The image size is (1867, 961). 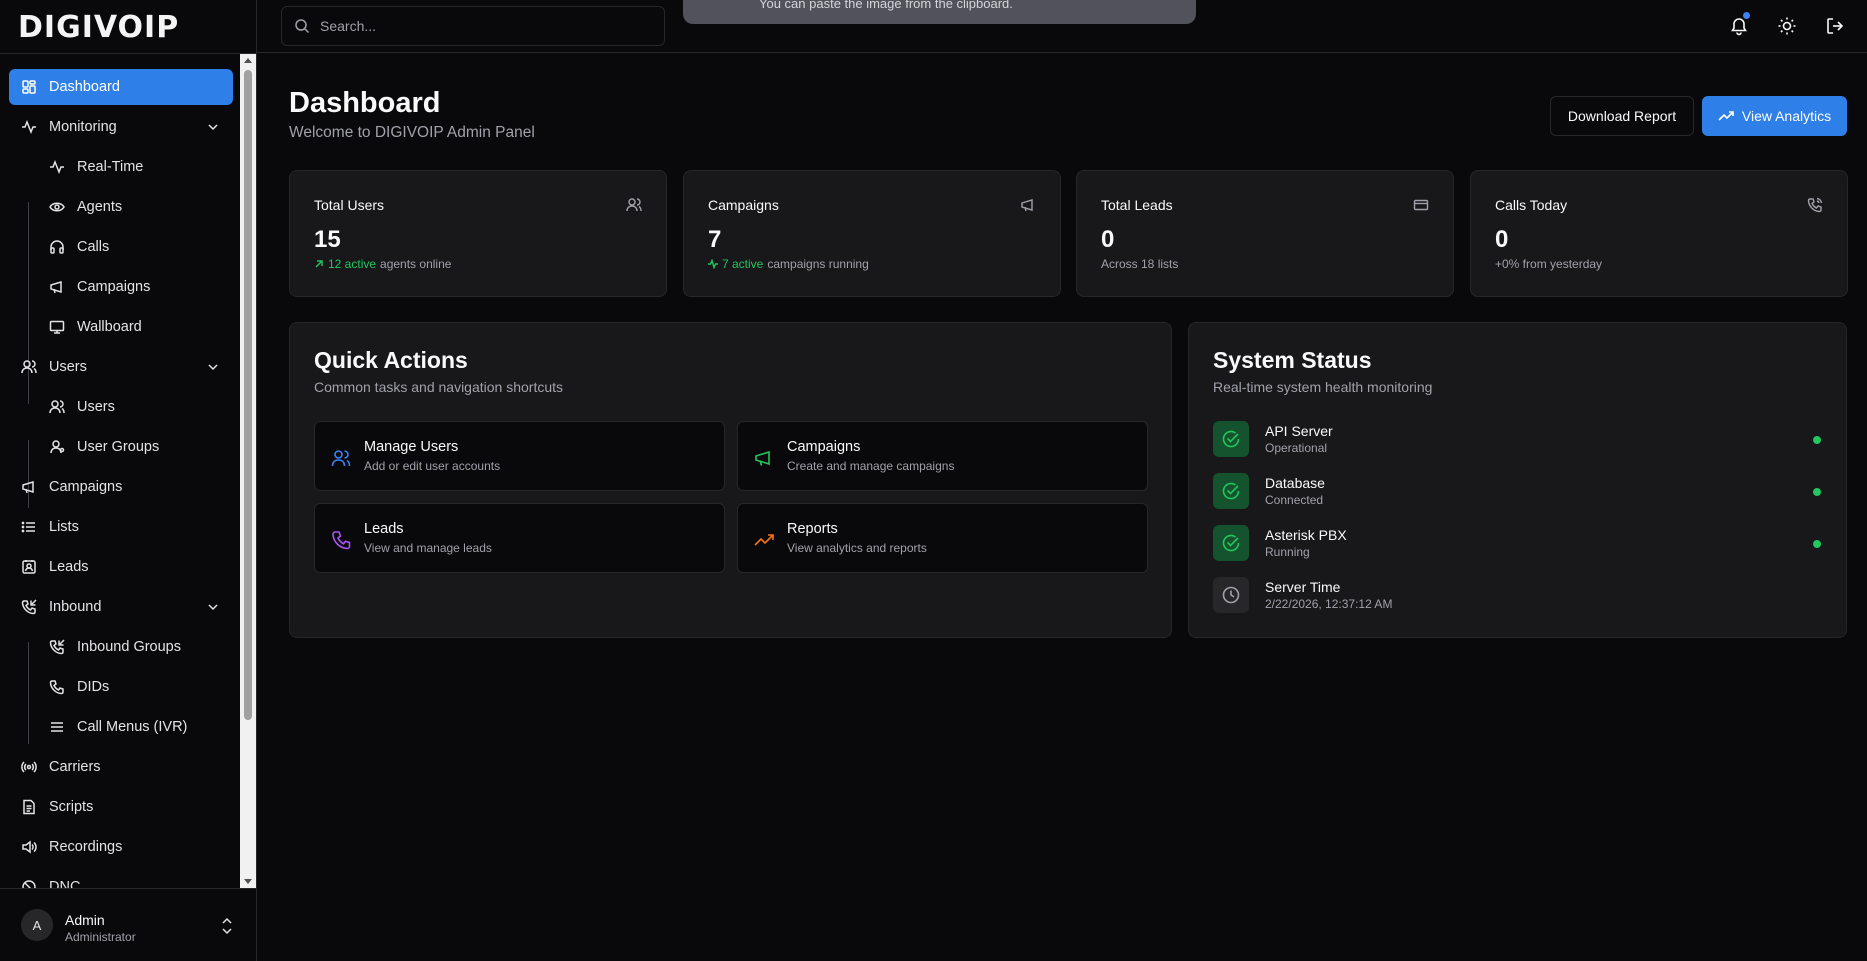 I want to click on search-box, so click(x=473, y=26).